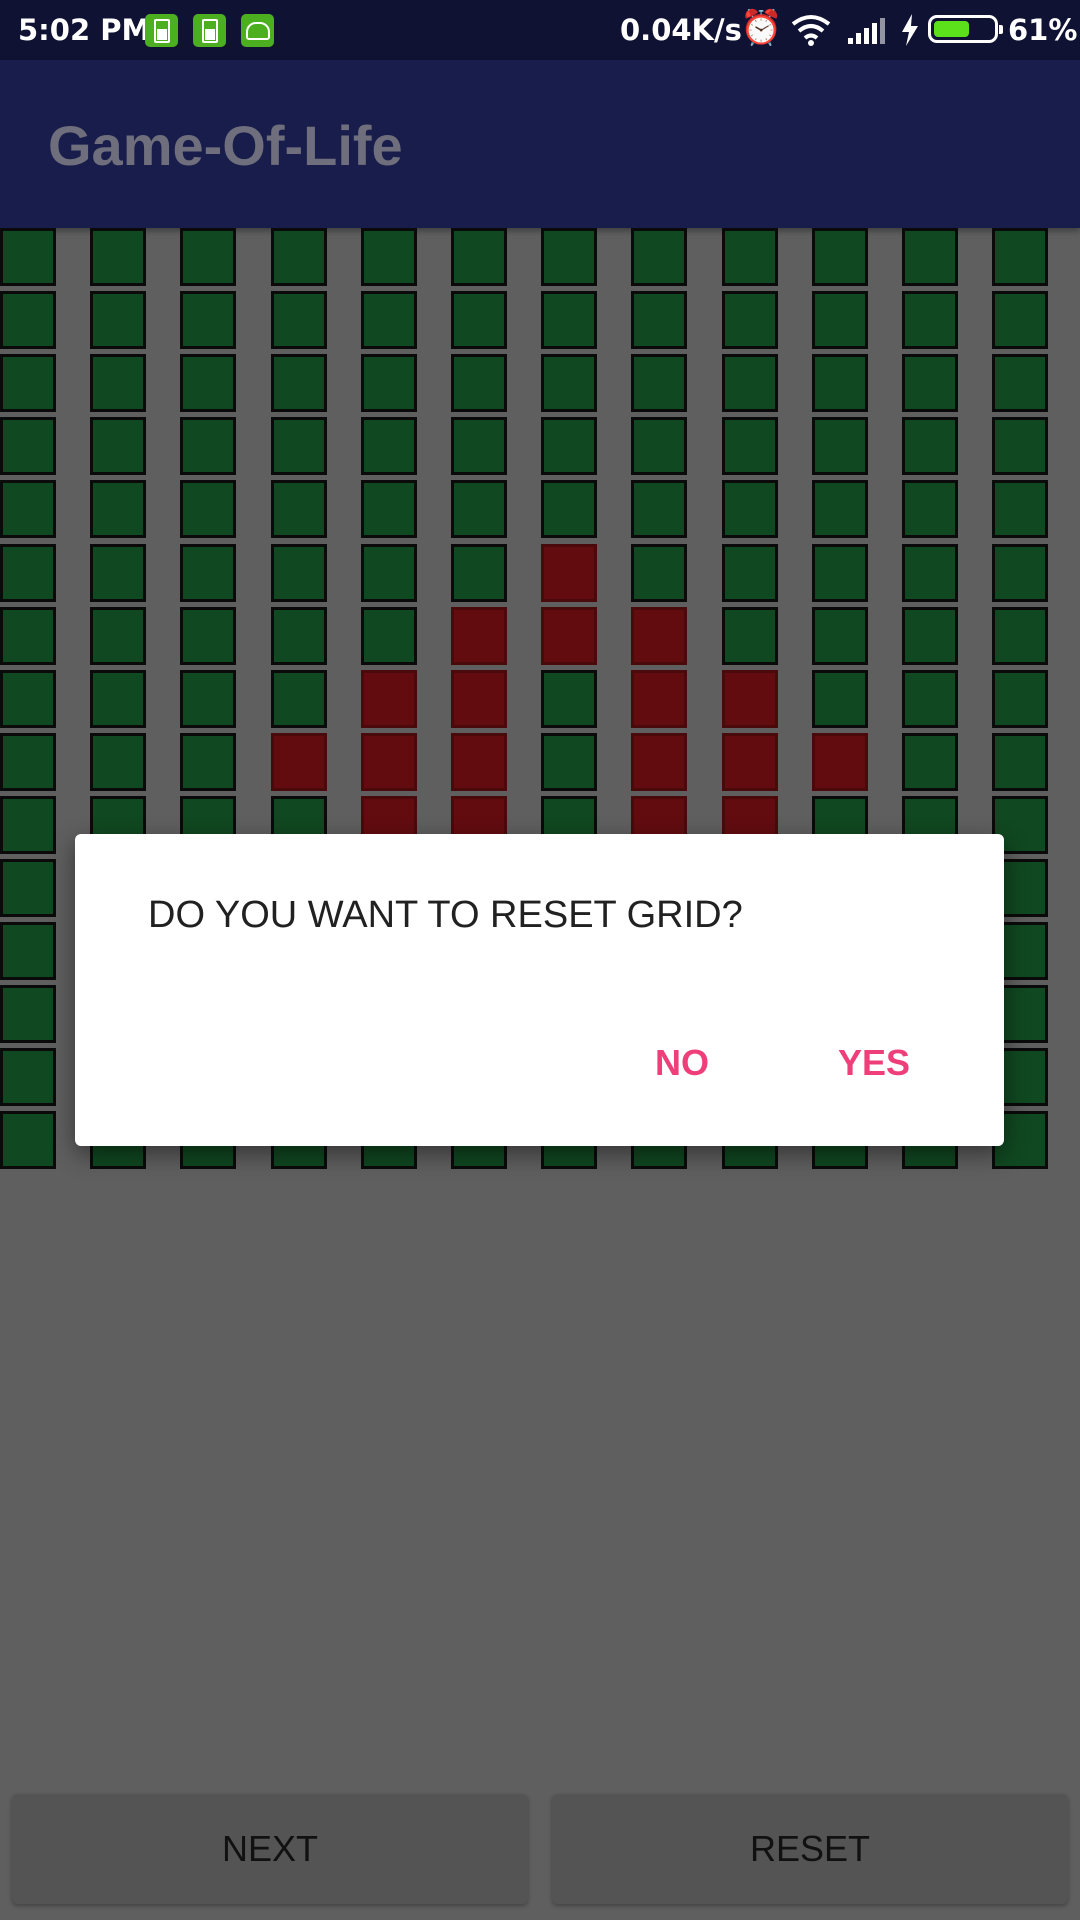 The height and width of the screenshot is (1920, 1080). Describe the element at coordinates (539, 990) in the screenshot. I see `reset-dialog: DO YOU WANT TO RESET GRID? NO YES` at that location.